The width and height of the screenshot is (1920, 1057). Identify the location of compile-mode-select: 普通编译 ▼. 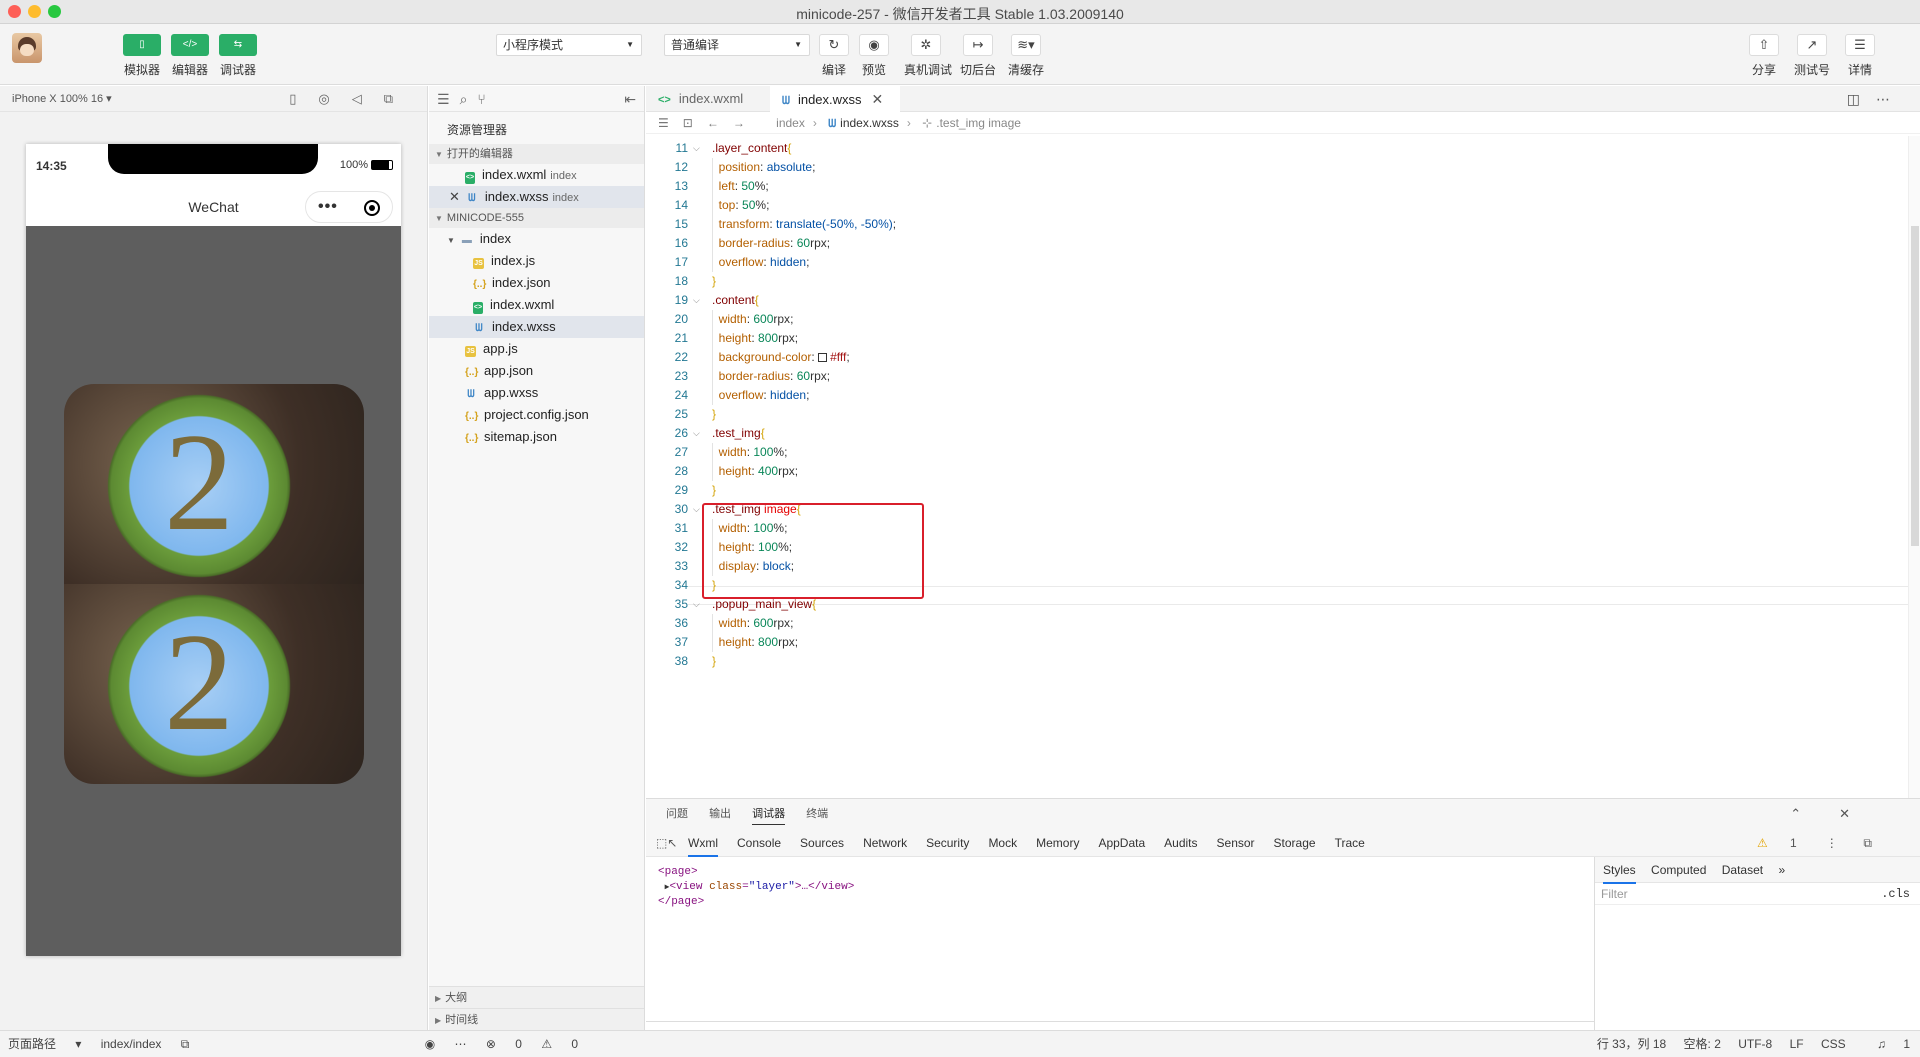
(737, 45).